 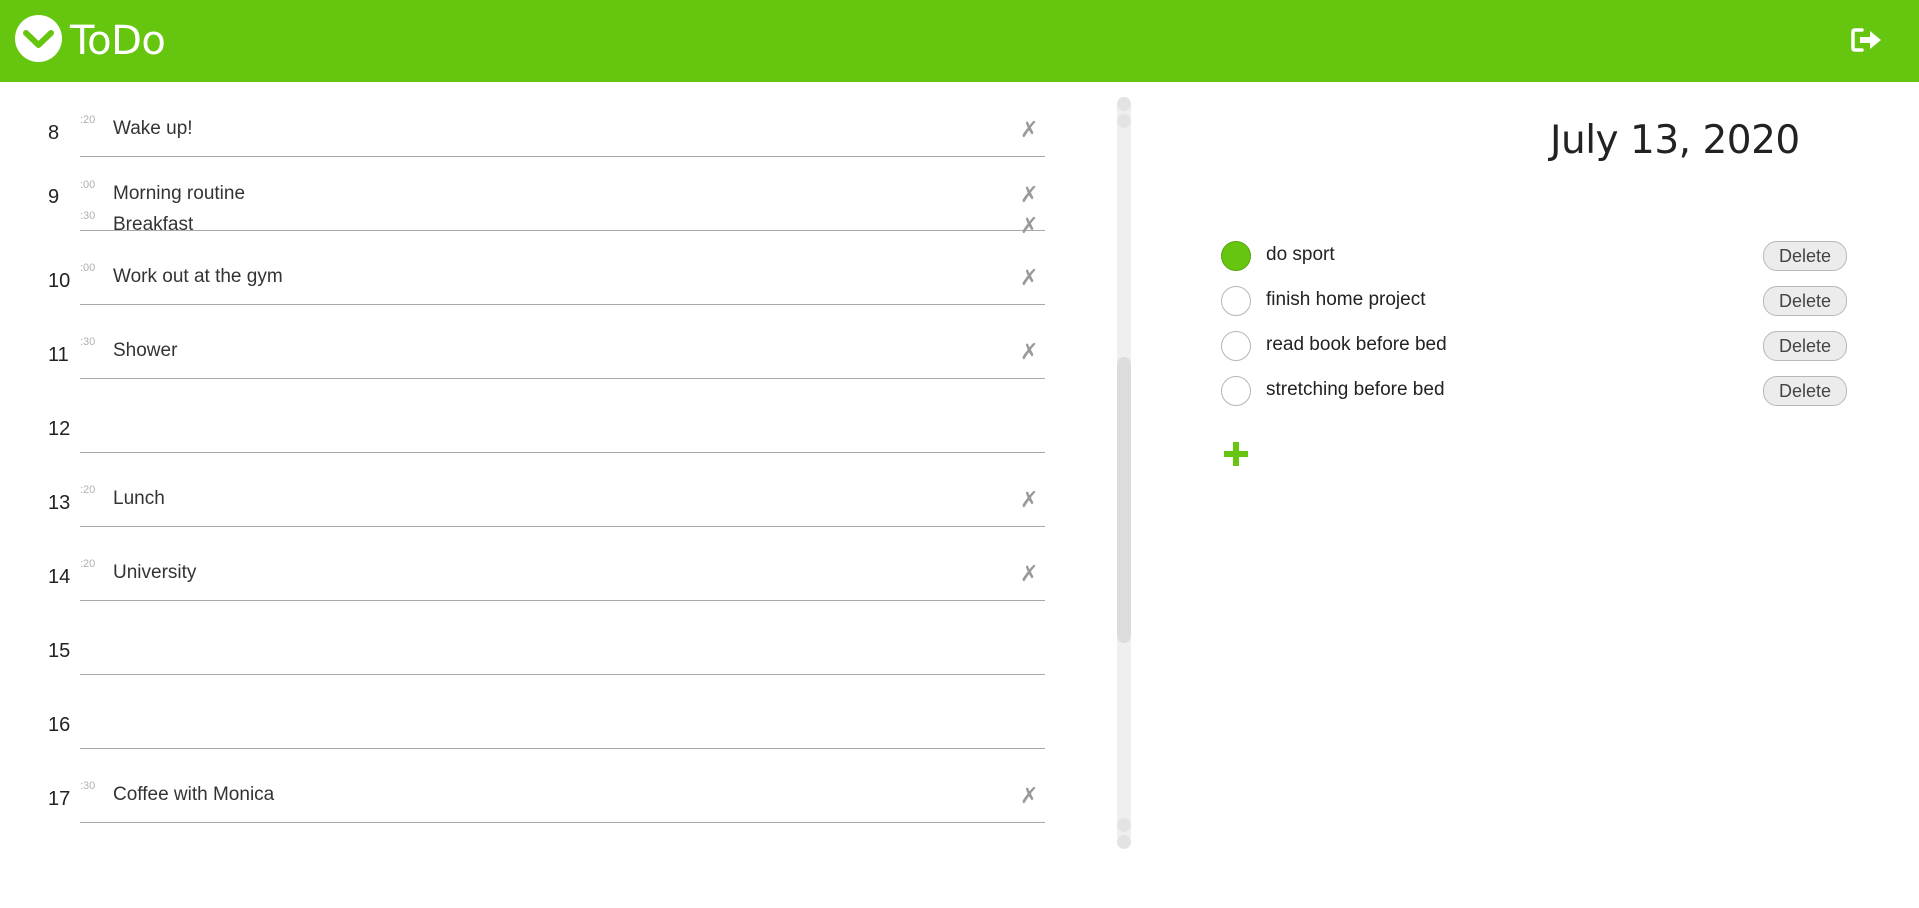 What do you see at coordinates (1534, 257) in the screenshot?
I see `todo-item: do sport Delete` at bounding box center [1534, 257].